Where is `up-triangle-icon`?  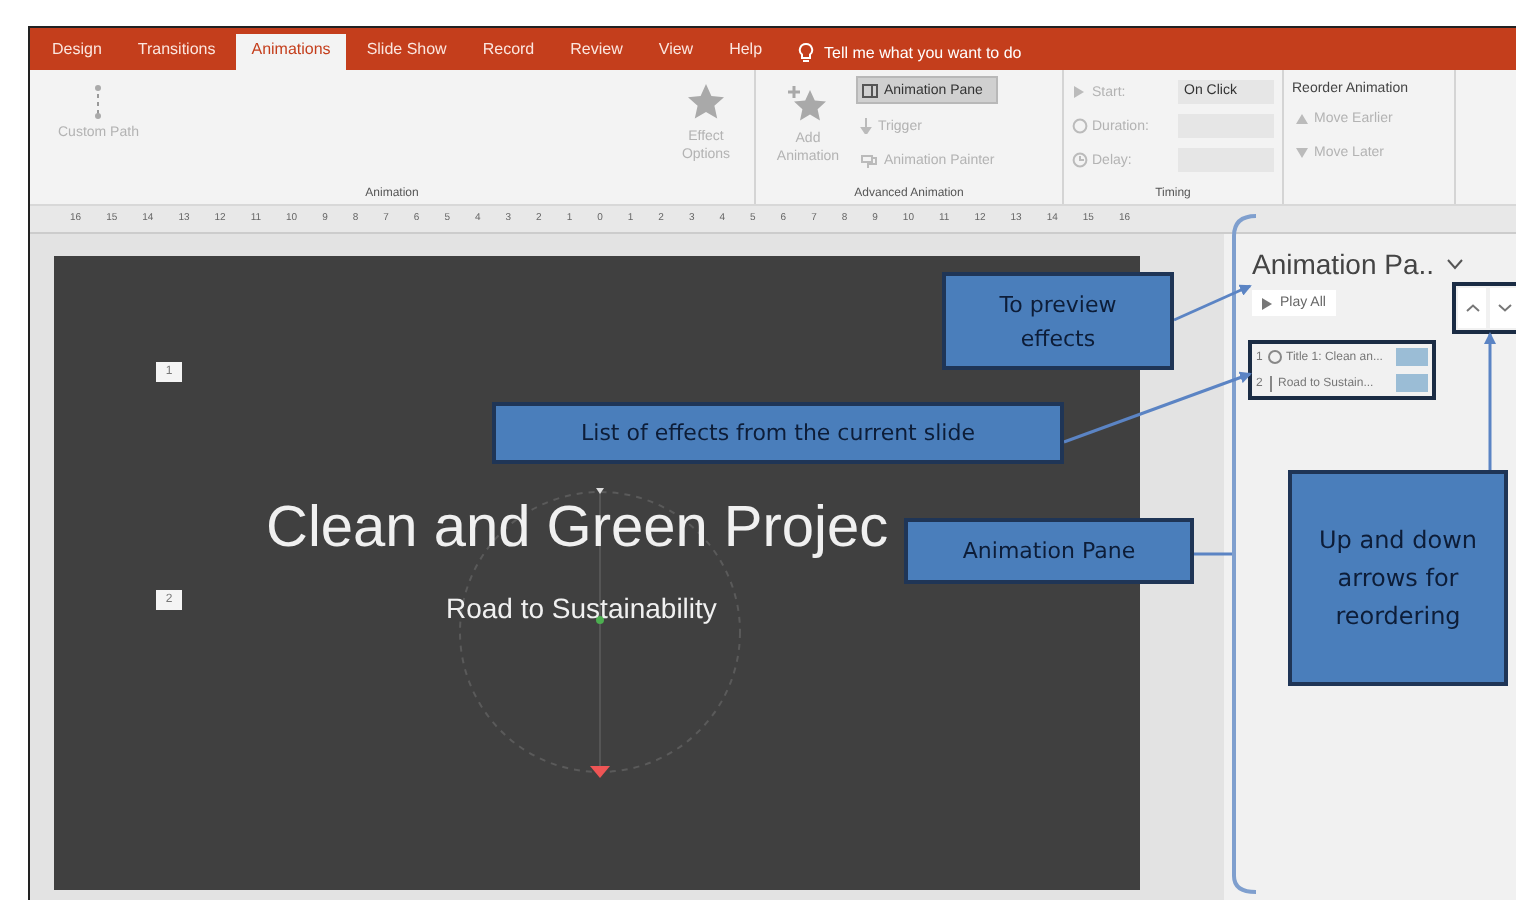 up-triangle-icon is located at coordinates (1302, 118).